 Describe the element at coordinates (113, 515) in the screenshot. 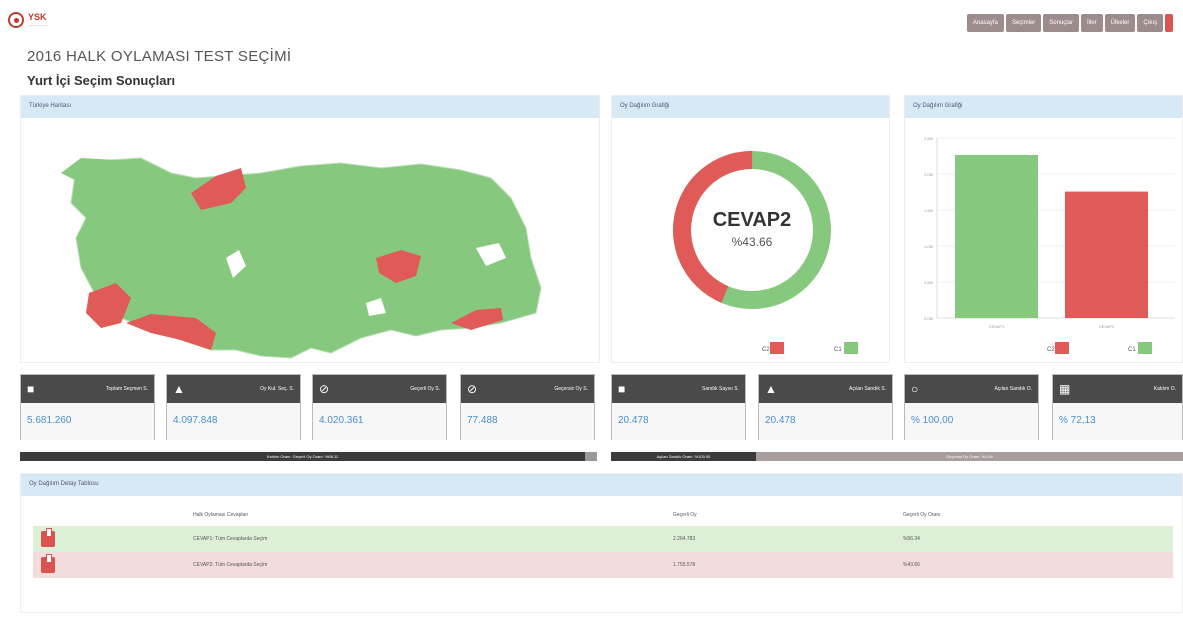

I see `table-header-icon` at that location.